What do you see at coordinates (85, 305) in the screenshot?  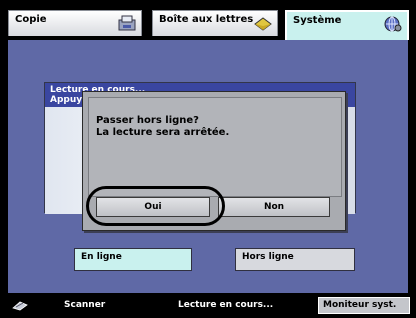 I see `status-mode: Scanner` at bounding box center [85, 305].